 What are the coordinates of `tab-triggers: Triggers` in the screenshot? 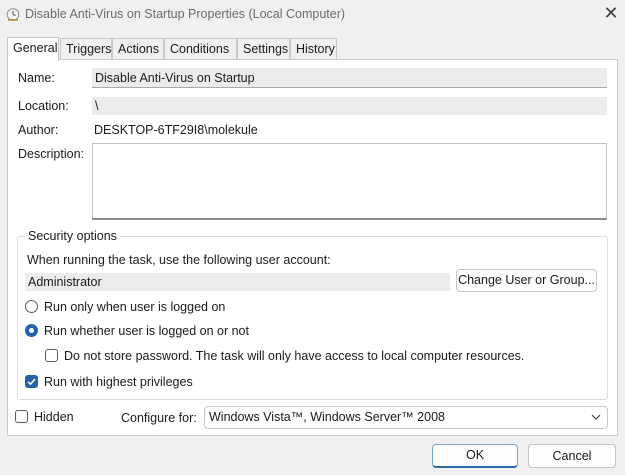 It's located at (86, 49).